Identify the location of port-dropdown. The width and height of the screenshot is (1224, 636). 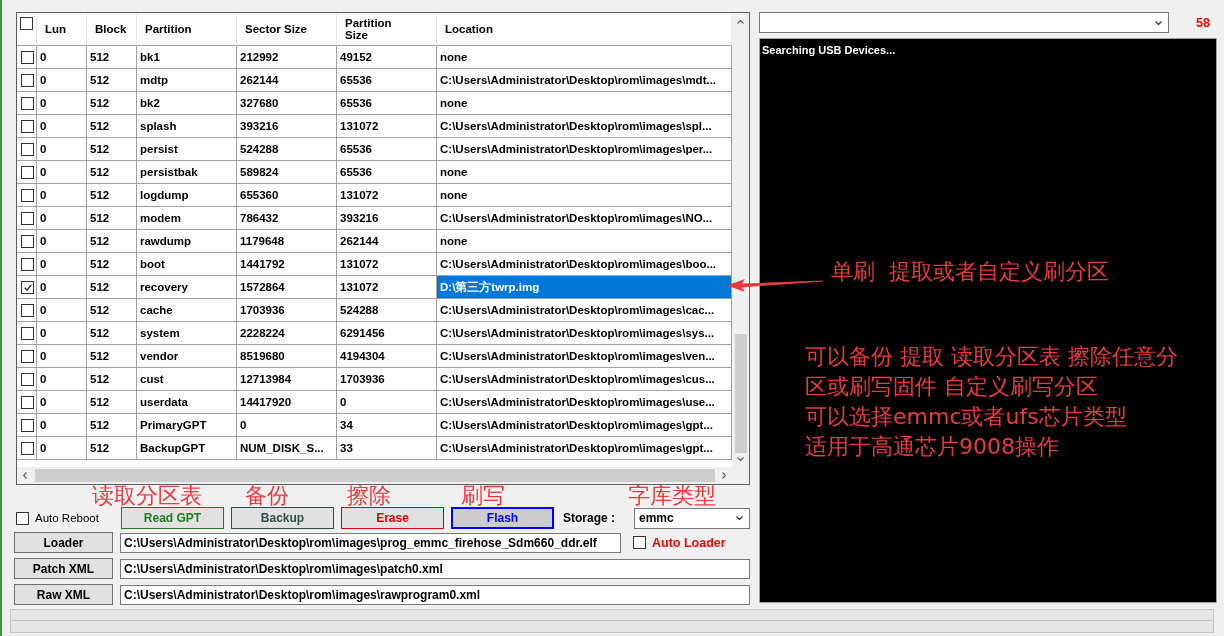
(964, 22).